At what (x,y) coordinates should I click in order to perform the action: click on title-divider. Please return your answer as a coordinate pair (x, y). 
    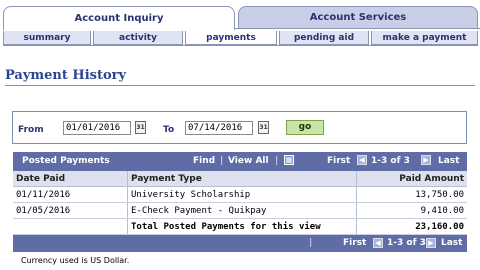
    Looking at the image, I should click on (240, 85).